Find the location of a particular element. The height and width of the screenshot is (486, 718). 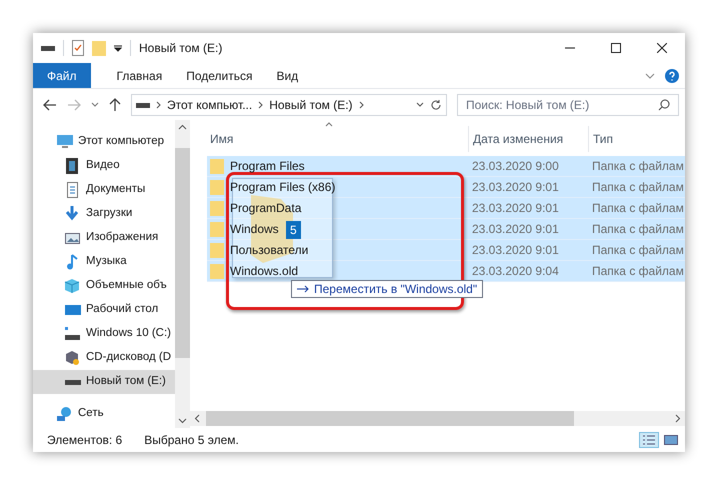

file-name: Windows.old is located at coordinates (264, 271).